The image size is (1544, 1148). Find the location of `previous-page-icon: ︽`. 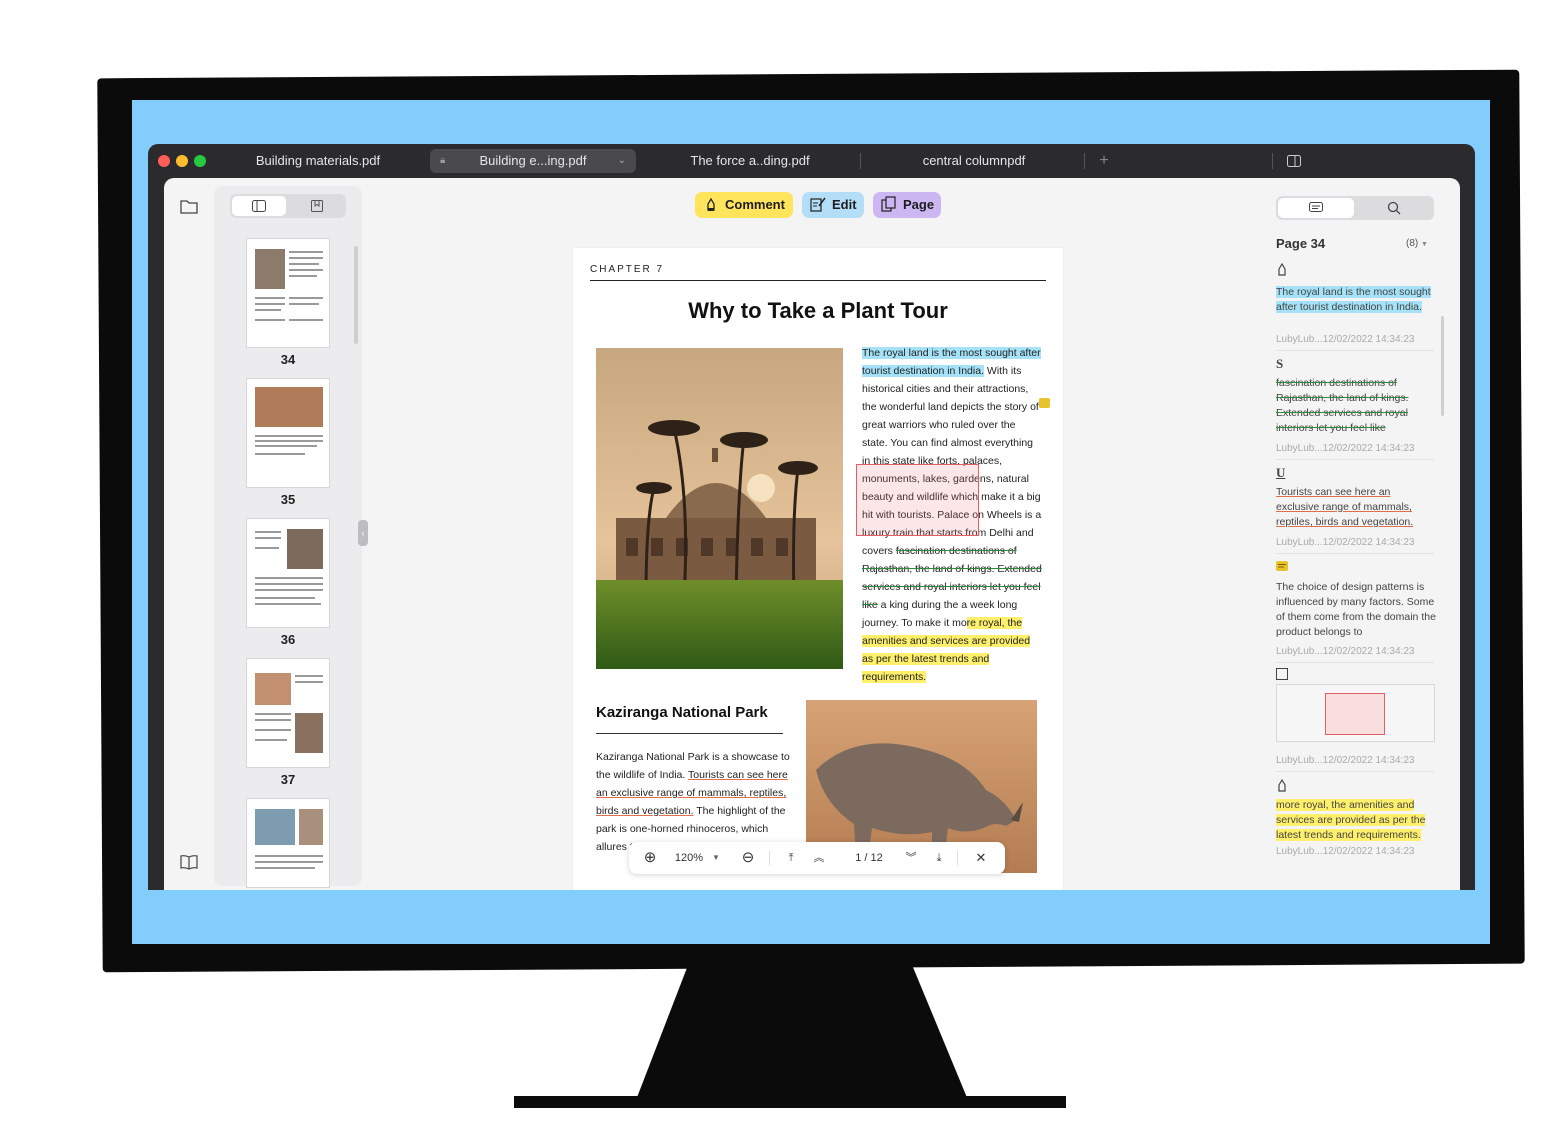

previous-page-icon: ︽ is located at coordinates (819, 858).